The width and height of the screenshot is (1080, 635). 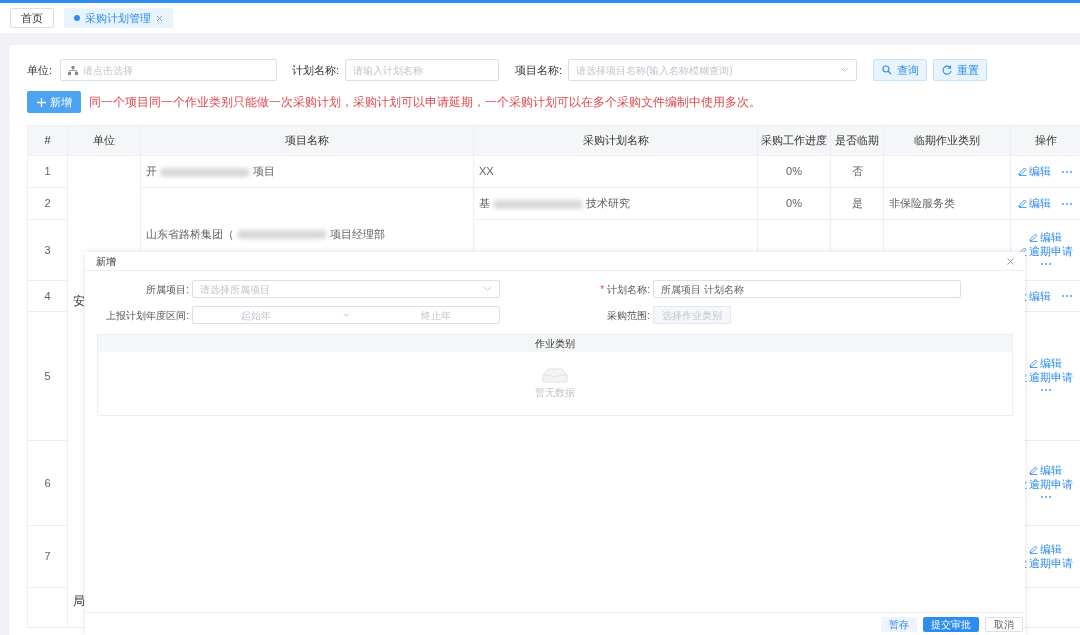 I want to click on cell-text: 是, so click(x=857, y=203).